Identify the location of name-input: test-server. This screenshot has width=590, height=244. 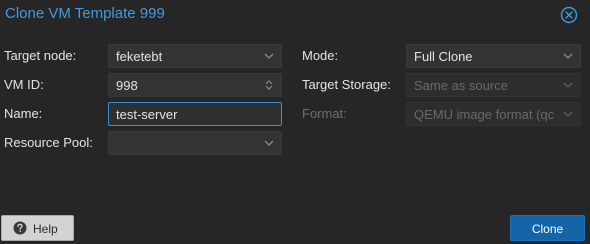
(195, 114).